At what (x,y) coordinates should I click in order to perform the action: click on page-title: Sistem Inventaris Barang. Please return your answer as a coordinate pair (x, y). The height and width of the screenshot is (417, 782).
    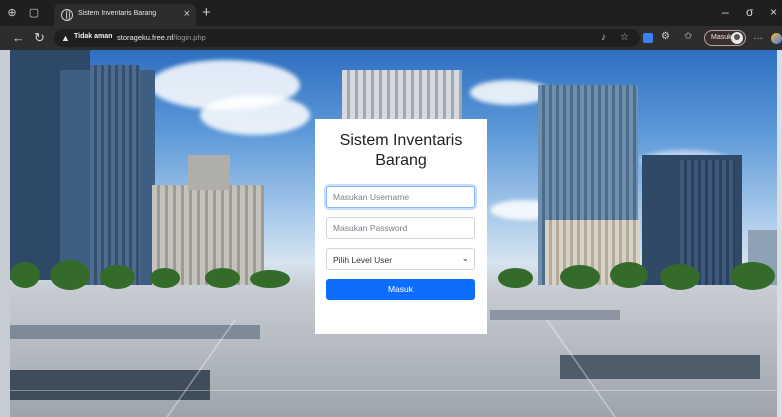
    Looking at the image, I should click on (401, 150).